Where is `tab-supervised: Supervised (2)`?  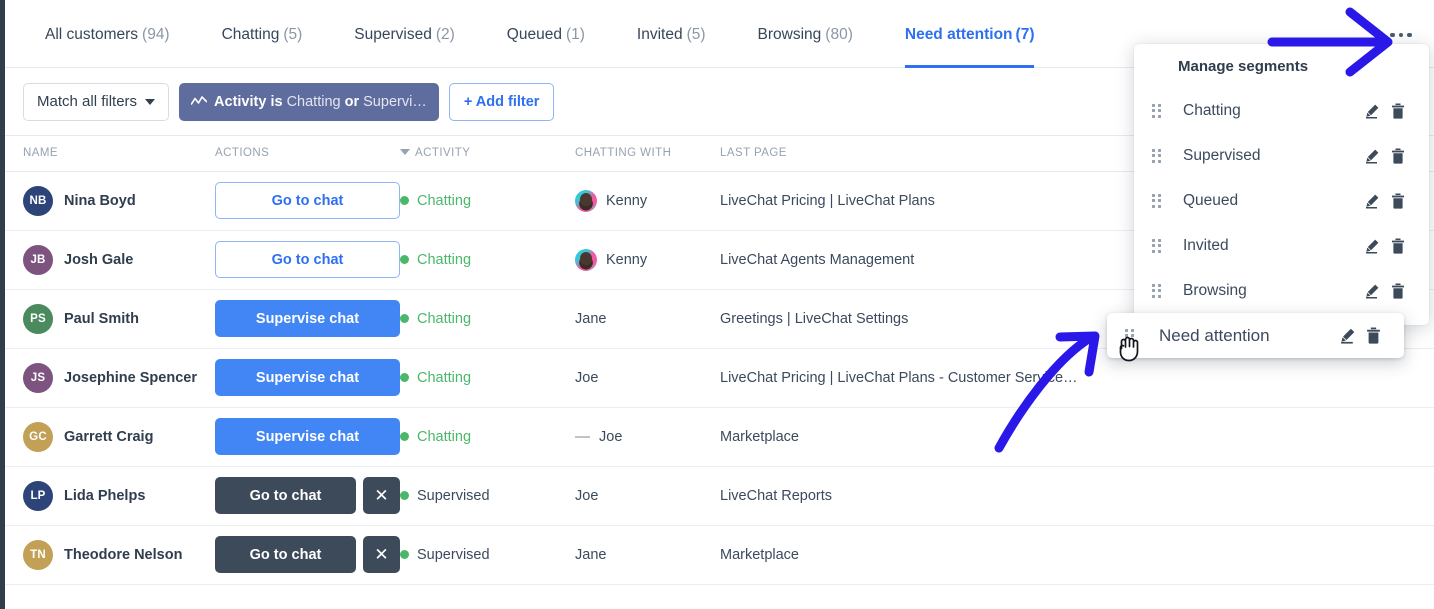 tab-supervised: Supervised (2) is located at coordinates (404, 34).